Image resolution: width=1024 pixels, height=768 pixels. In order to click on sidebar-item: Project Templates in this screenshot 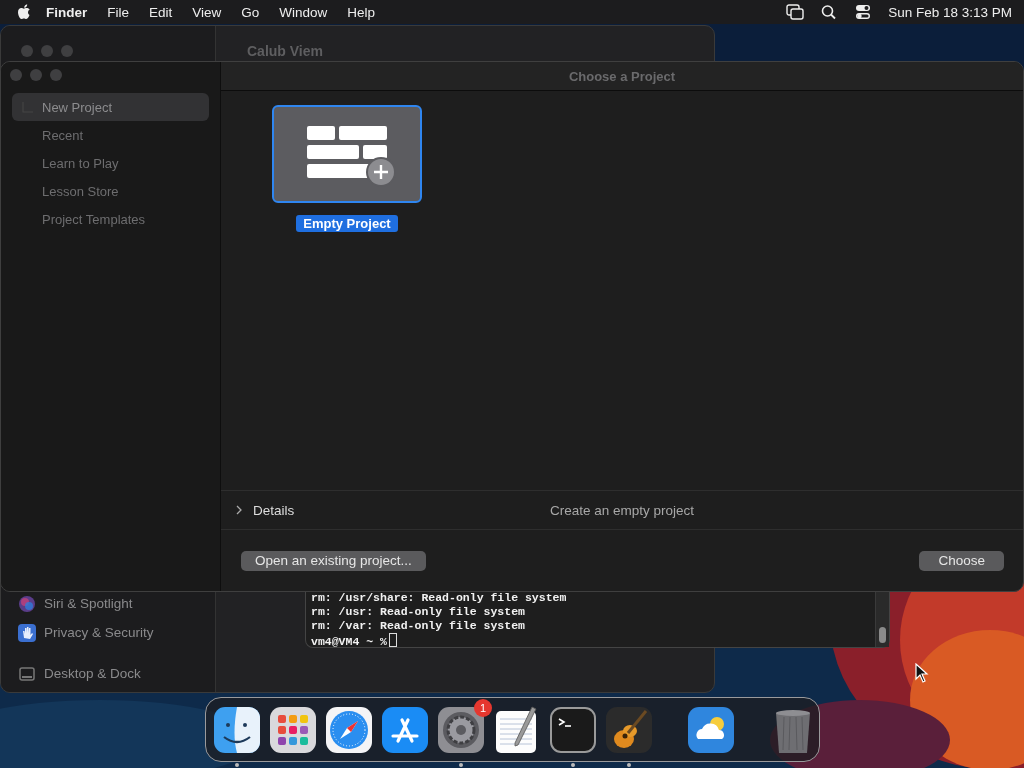, I will do `click(110, 219)`.